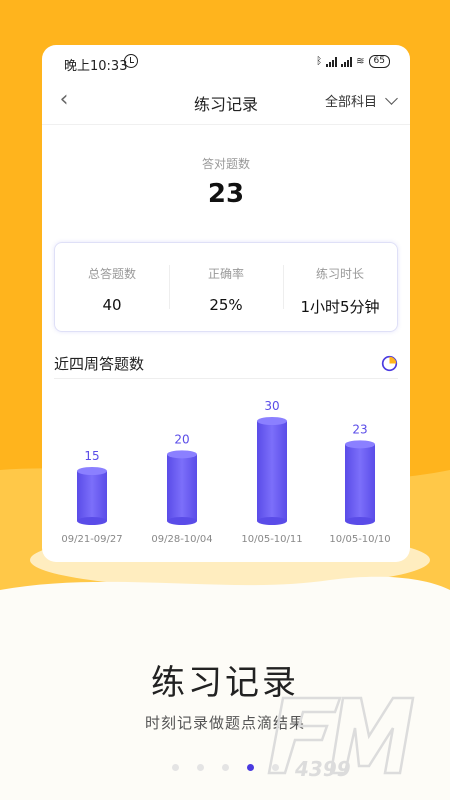  What do you see at coordinates (181, 439) in the screenshot?
I see `chart-data-label: 20` at bounding box center [181, 439].